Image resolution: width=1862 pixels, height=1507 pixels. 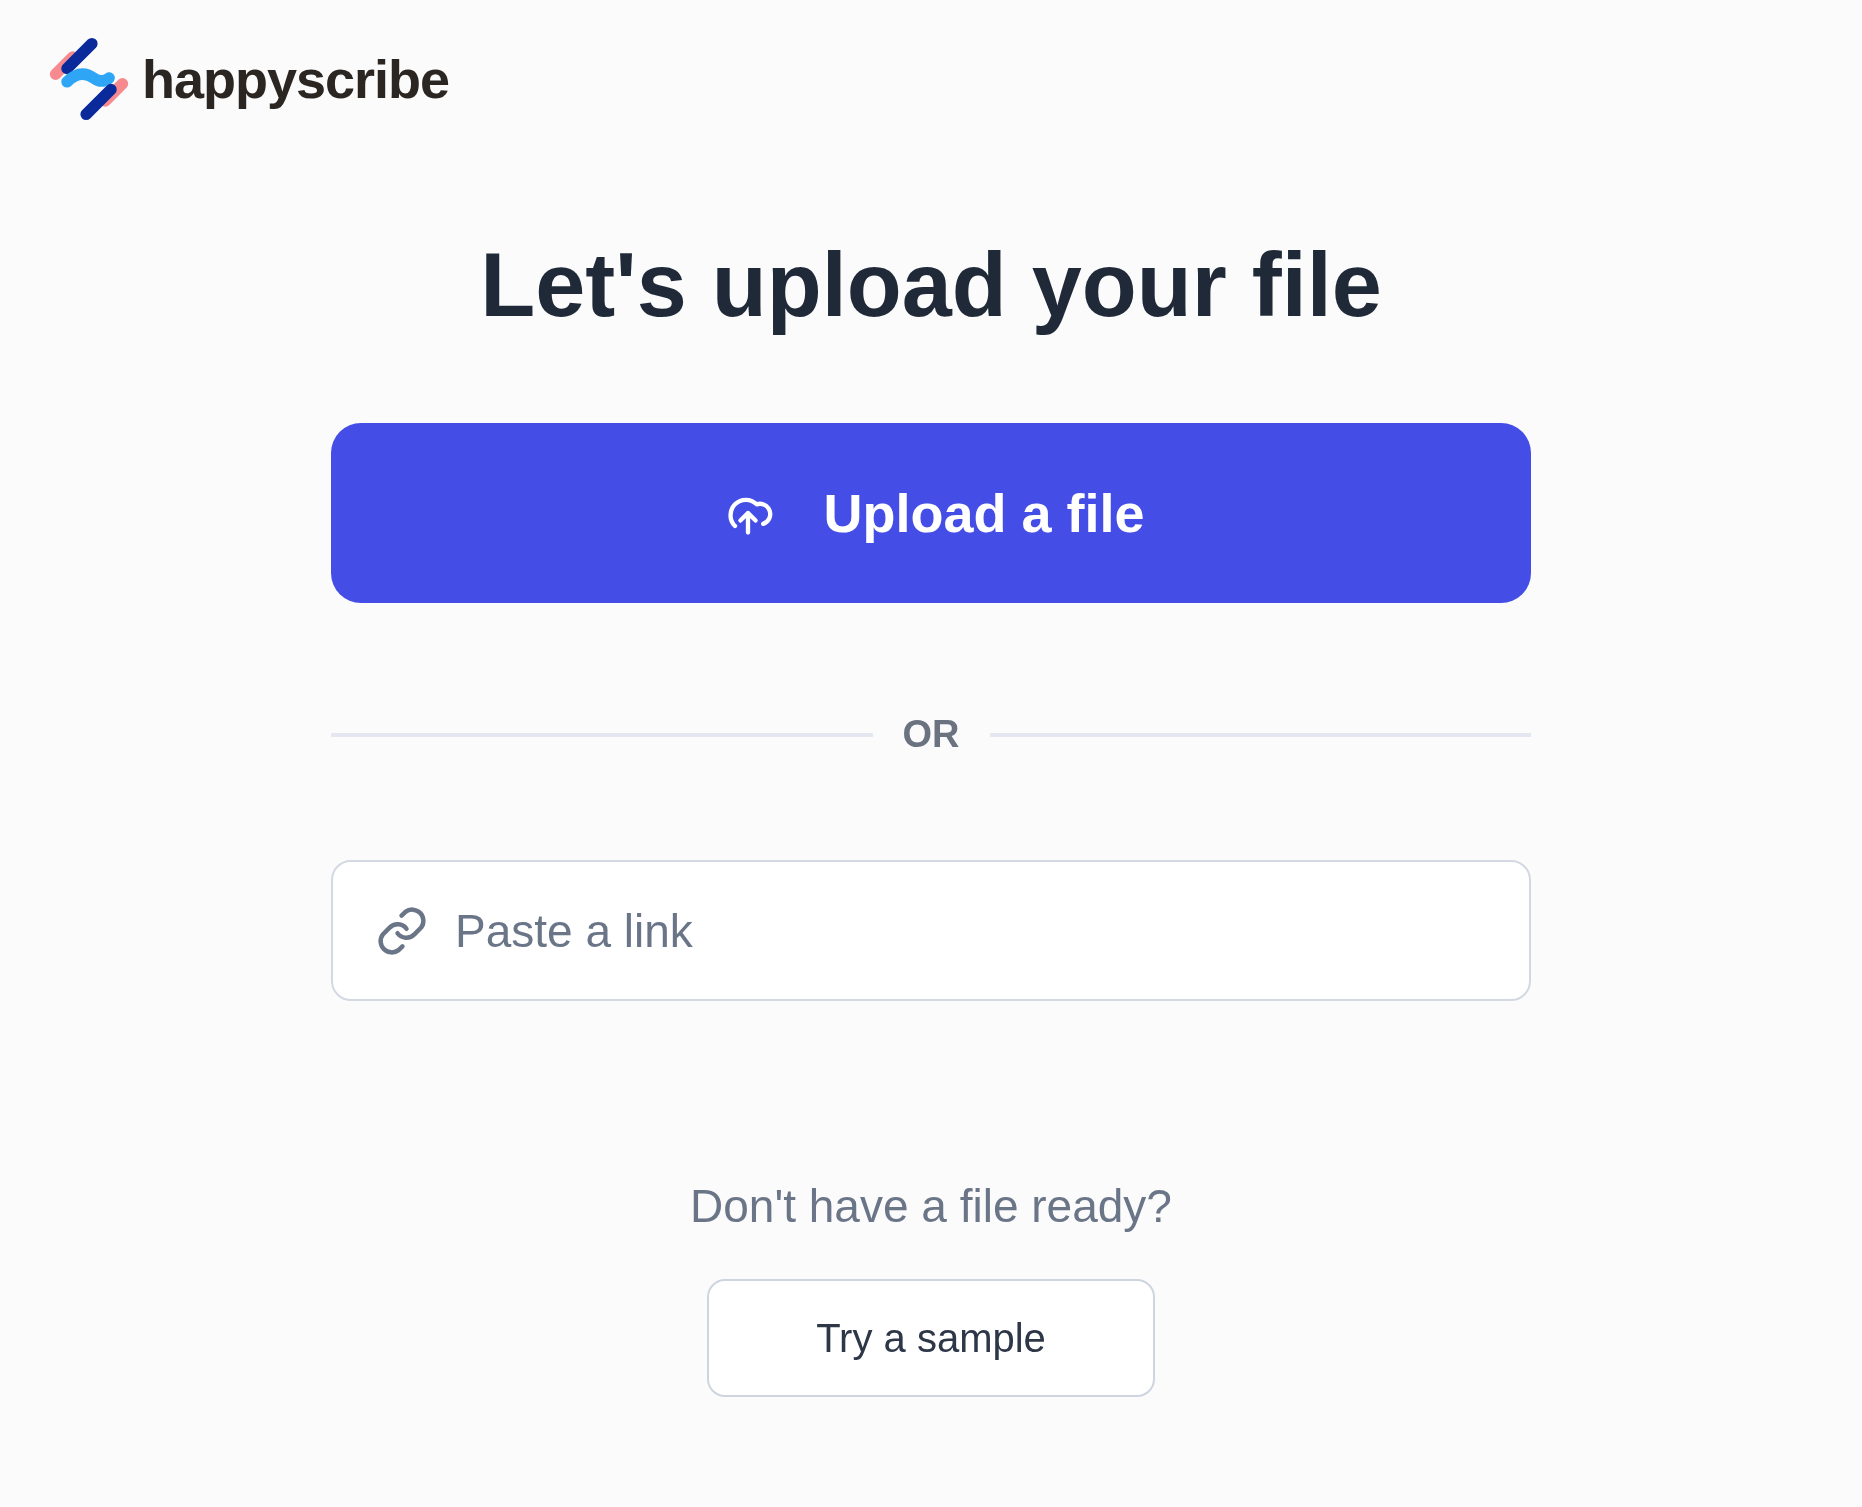 What do you see at coordinates (931, 930) in the screenshot?
I see `link-field: Paste a link` at bounding box center [931, 930].